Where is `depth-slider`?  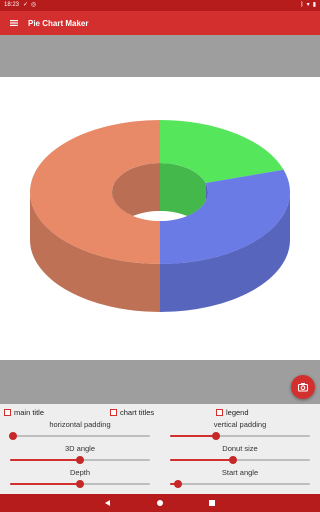 depth-slider is located at coordinates (80, 484).